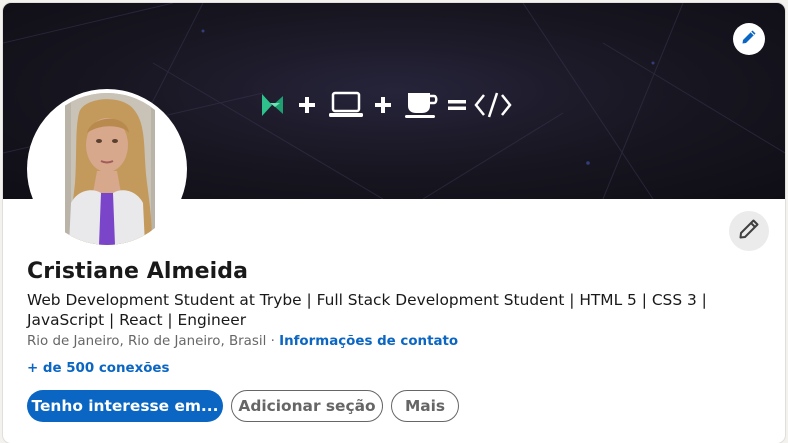 The width and height of the screenshot is (788, 443). Describe the element at coordinates (272, 105) in the screenshot. I see `trybe-logo-icon` at that location.